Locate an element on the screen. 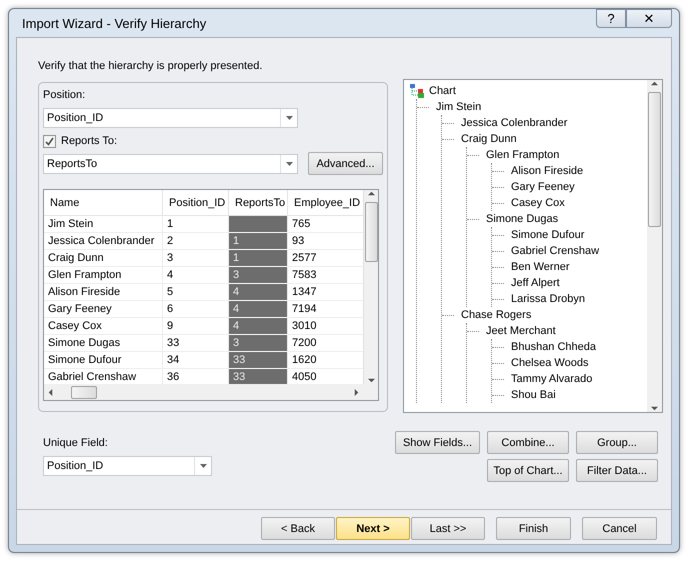 Image resolution: width=692 pixels, height=563 pixels. scroll-down-icon is located at coordinates (654, 408).